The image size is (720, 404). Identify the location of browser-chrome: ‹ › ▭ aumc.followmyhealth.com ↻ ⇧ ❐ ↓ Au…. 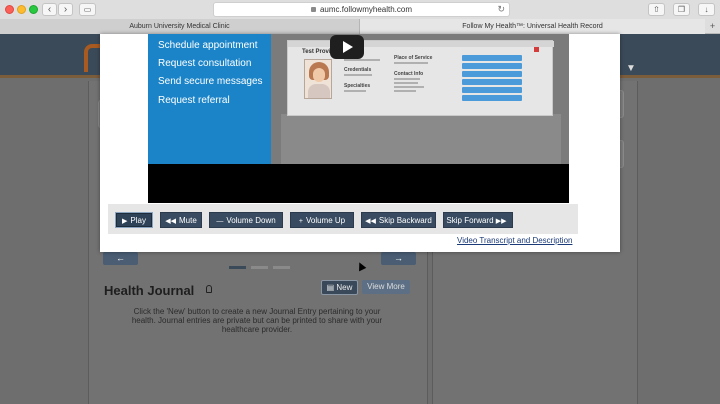
(360, 17).